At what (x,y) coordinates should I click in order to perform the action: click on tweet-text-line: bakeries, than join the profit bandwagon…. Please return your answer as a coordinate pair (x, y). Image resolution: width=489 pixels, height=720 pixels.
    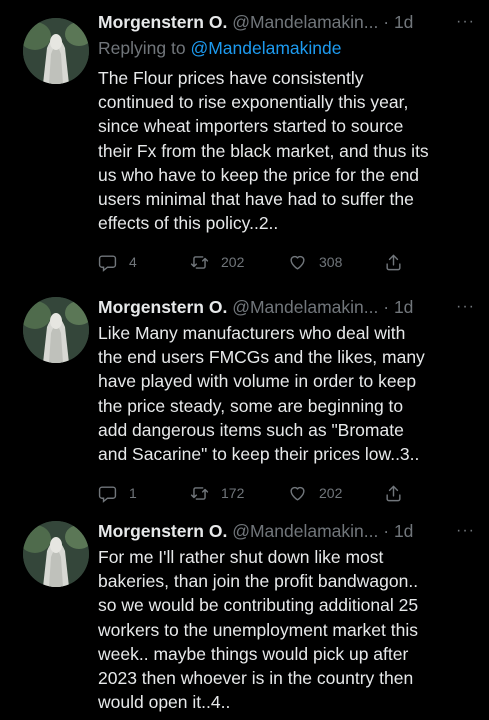
    Looking at the image, I should click on (258, 581).